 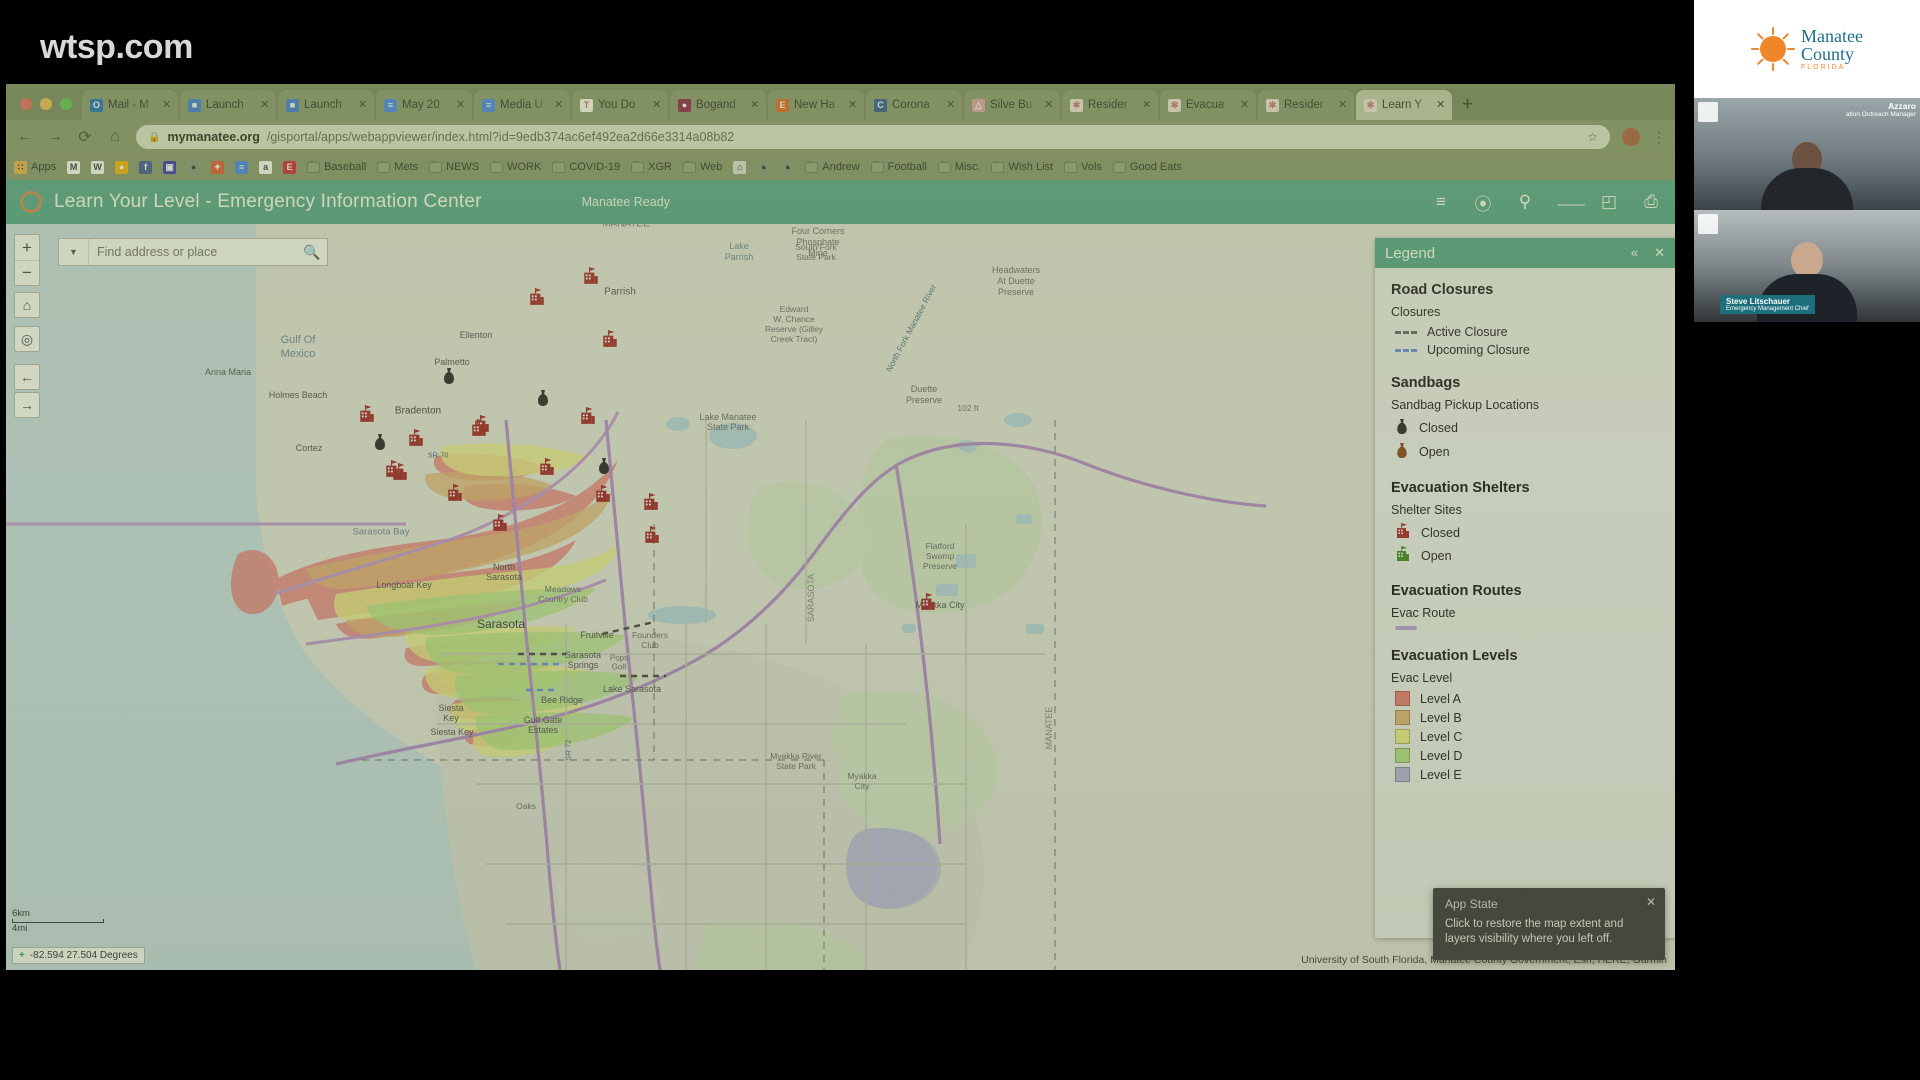 I want to click on measure-icon: ⸺, so click(x=1571, y=202).